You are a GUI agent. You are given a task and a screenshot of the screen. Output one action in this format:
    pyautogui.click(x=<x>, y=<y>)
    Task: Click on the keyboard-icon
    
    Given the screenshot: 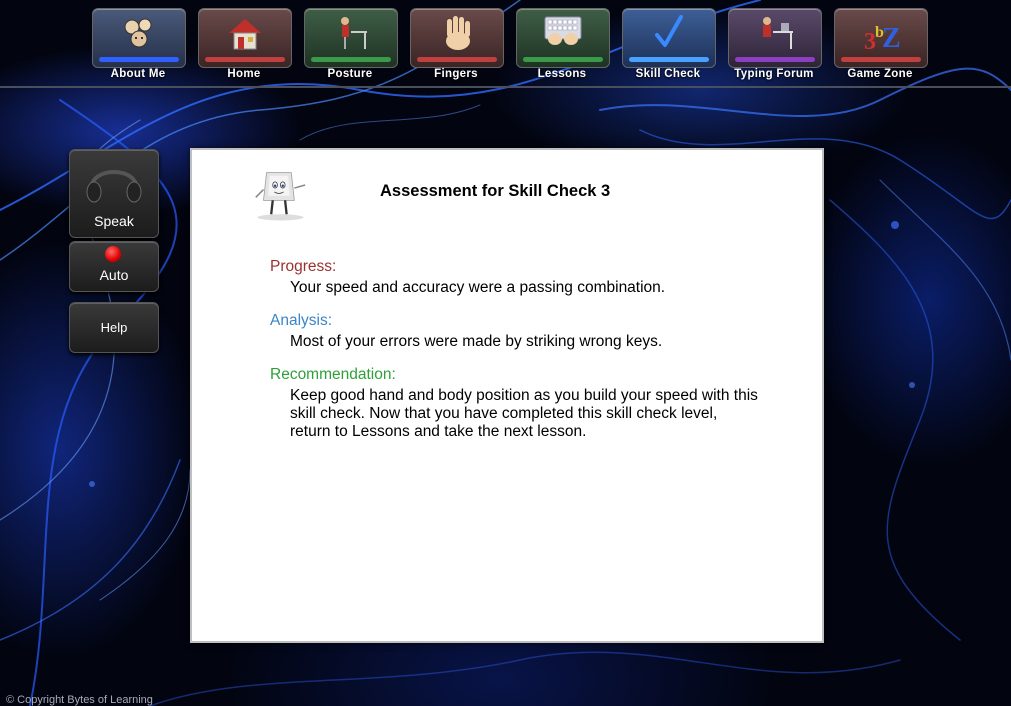 What is the action you would take?
    pyautogui.click(x=563, y=30)
    